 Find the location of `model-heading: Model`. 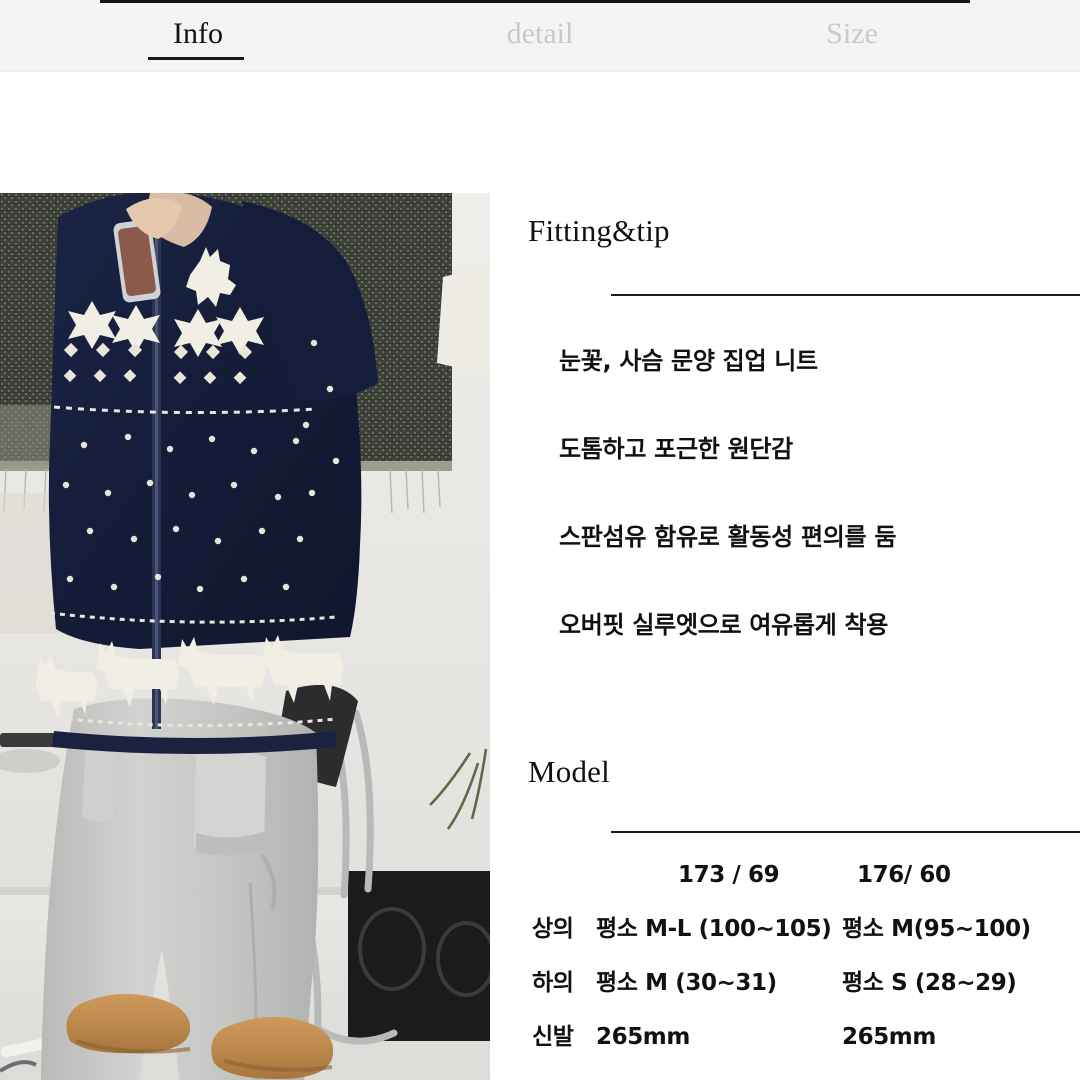

model-heading: Model is located at coordinates (569, 771).